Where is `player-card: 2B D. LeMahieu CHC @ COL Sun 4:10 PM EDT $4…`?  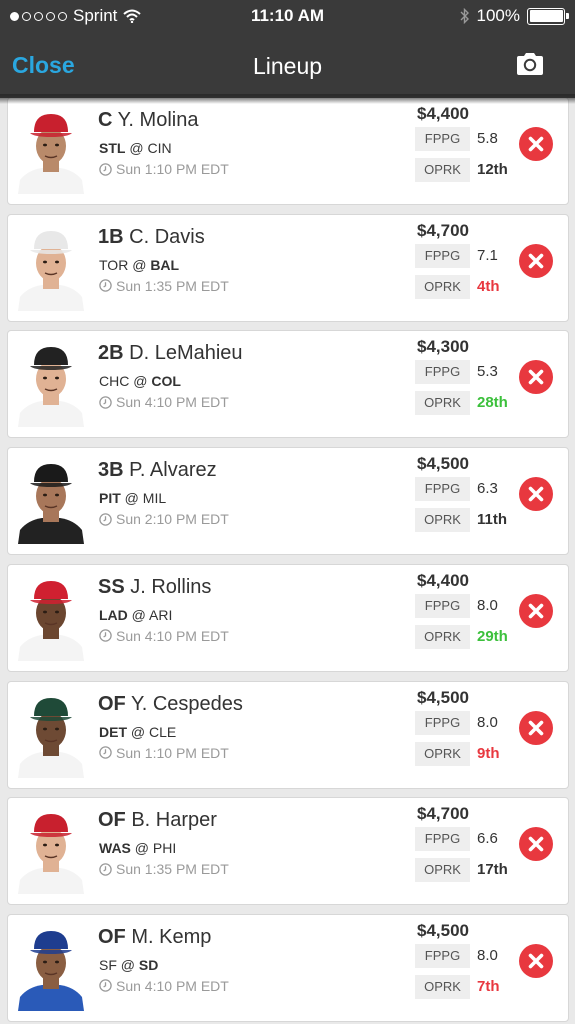 player-card: 2B D. LeMahieu CHC @ COL Sun 4:10 PM EDT $4… is located at coordinates (288, 384).